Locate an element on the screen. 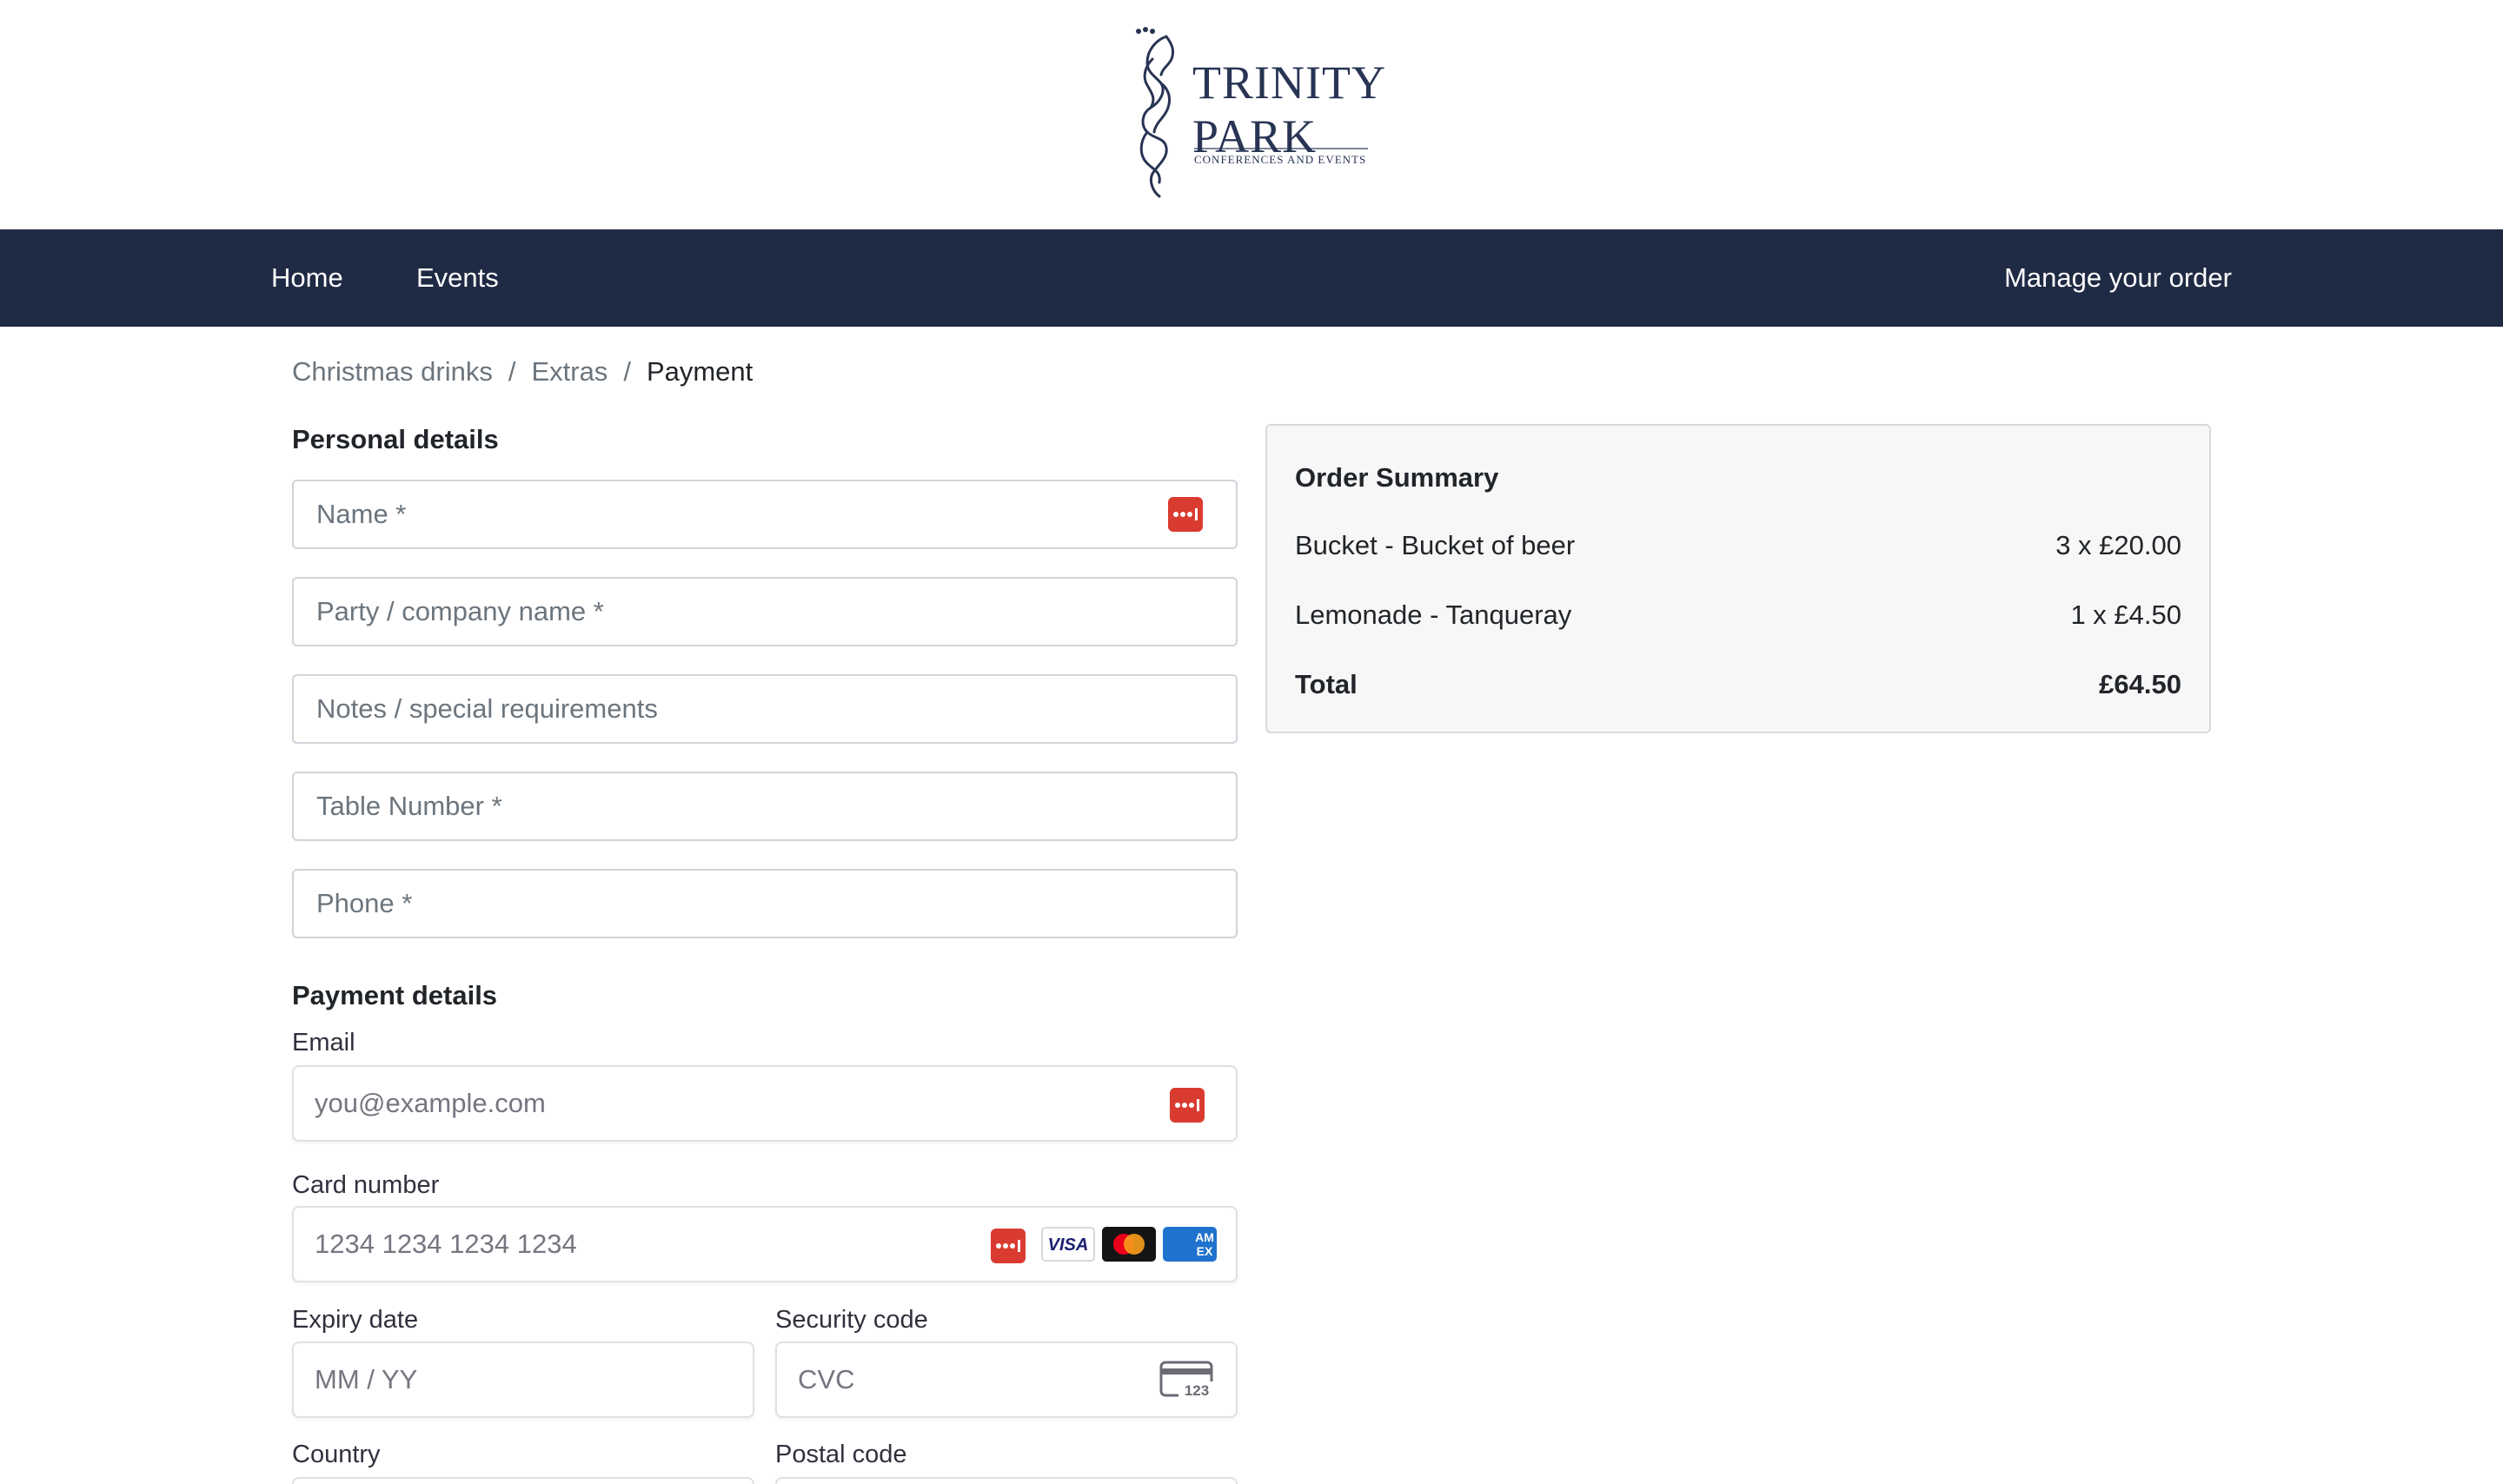  card-number-input: 1234 1234 1234 1234 VISA AM EX is located at coordinates (765, 1244).